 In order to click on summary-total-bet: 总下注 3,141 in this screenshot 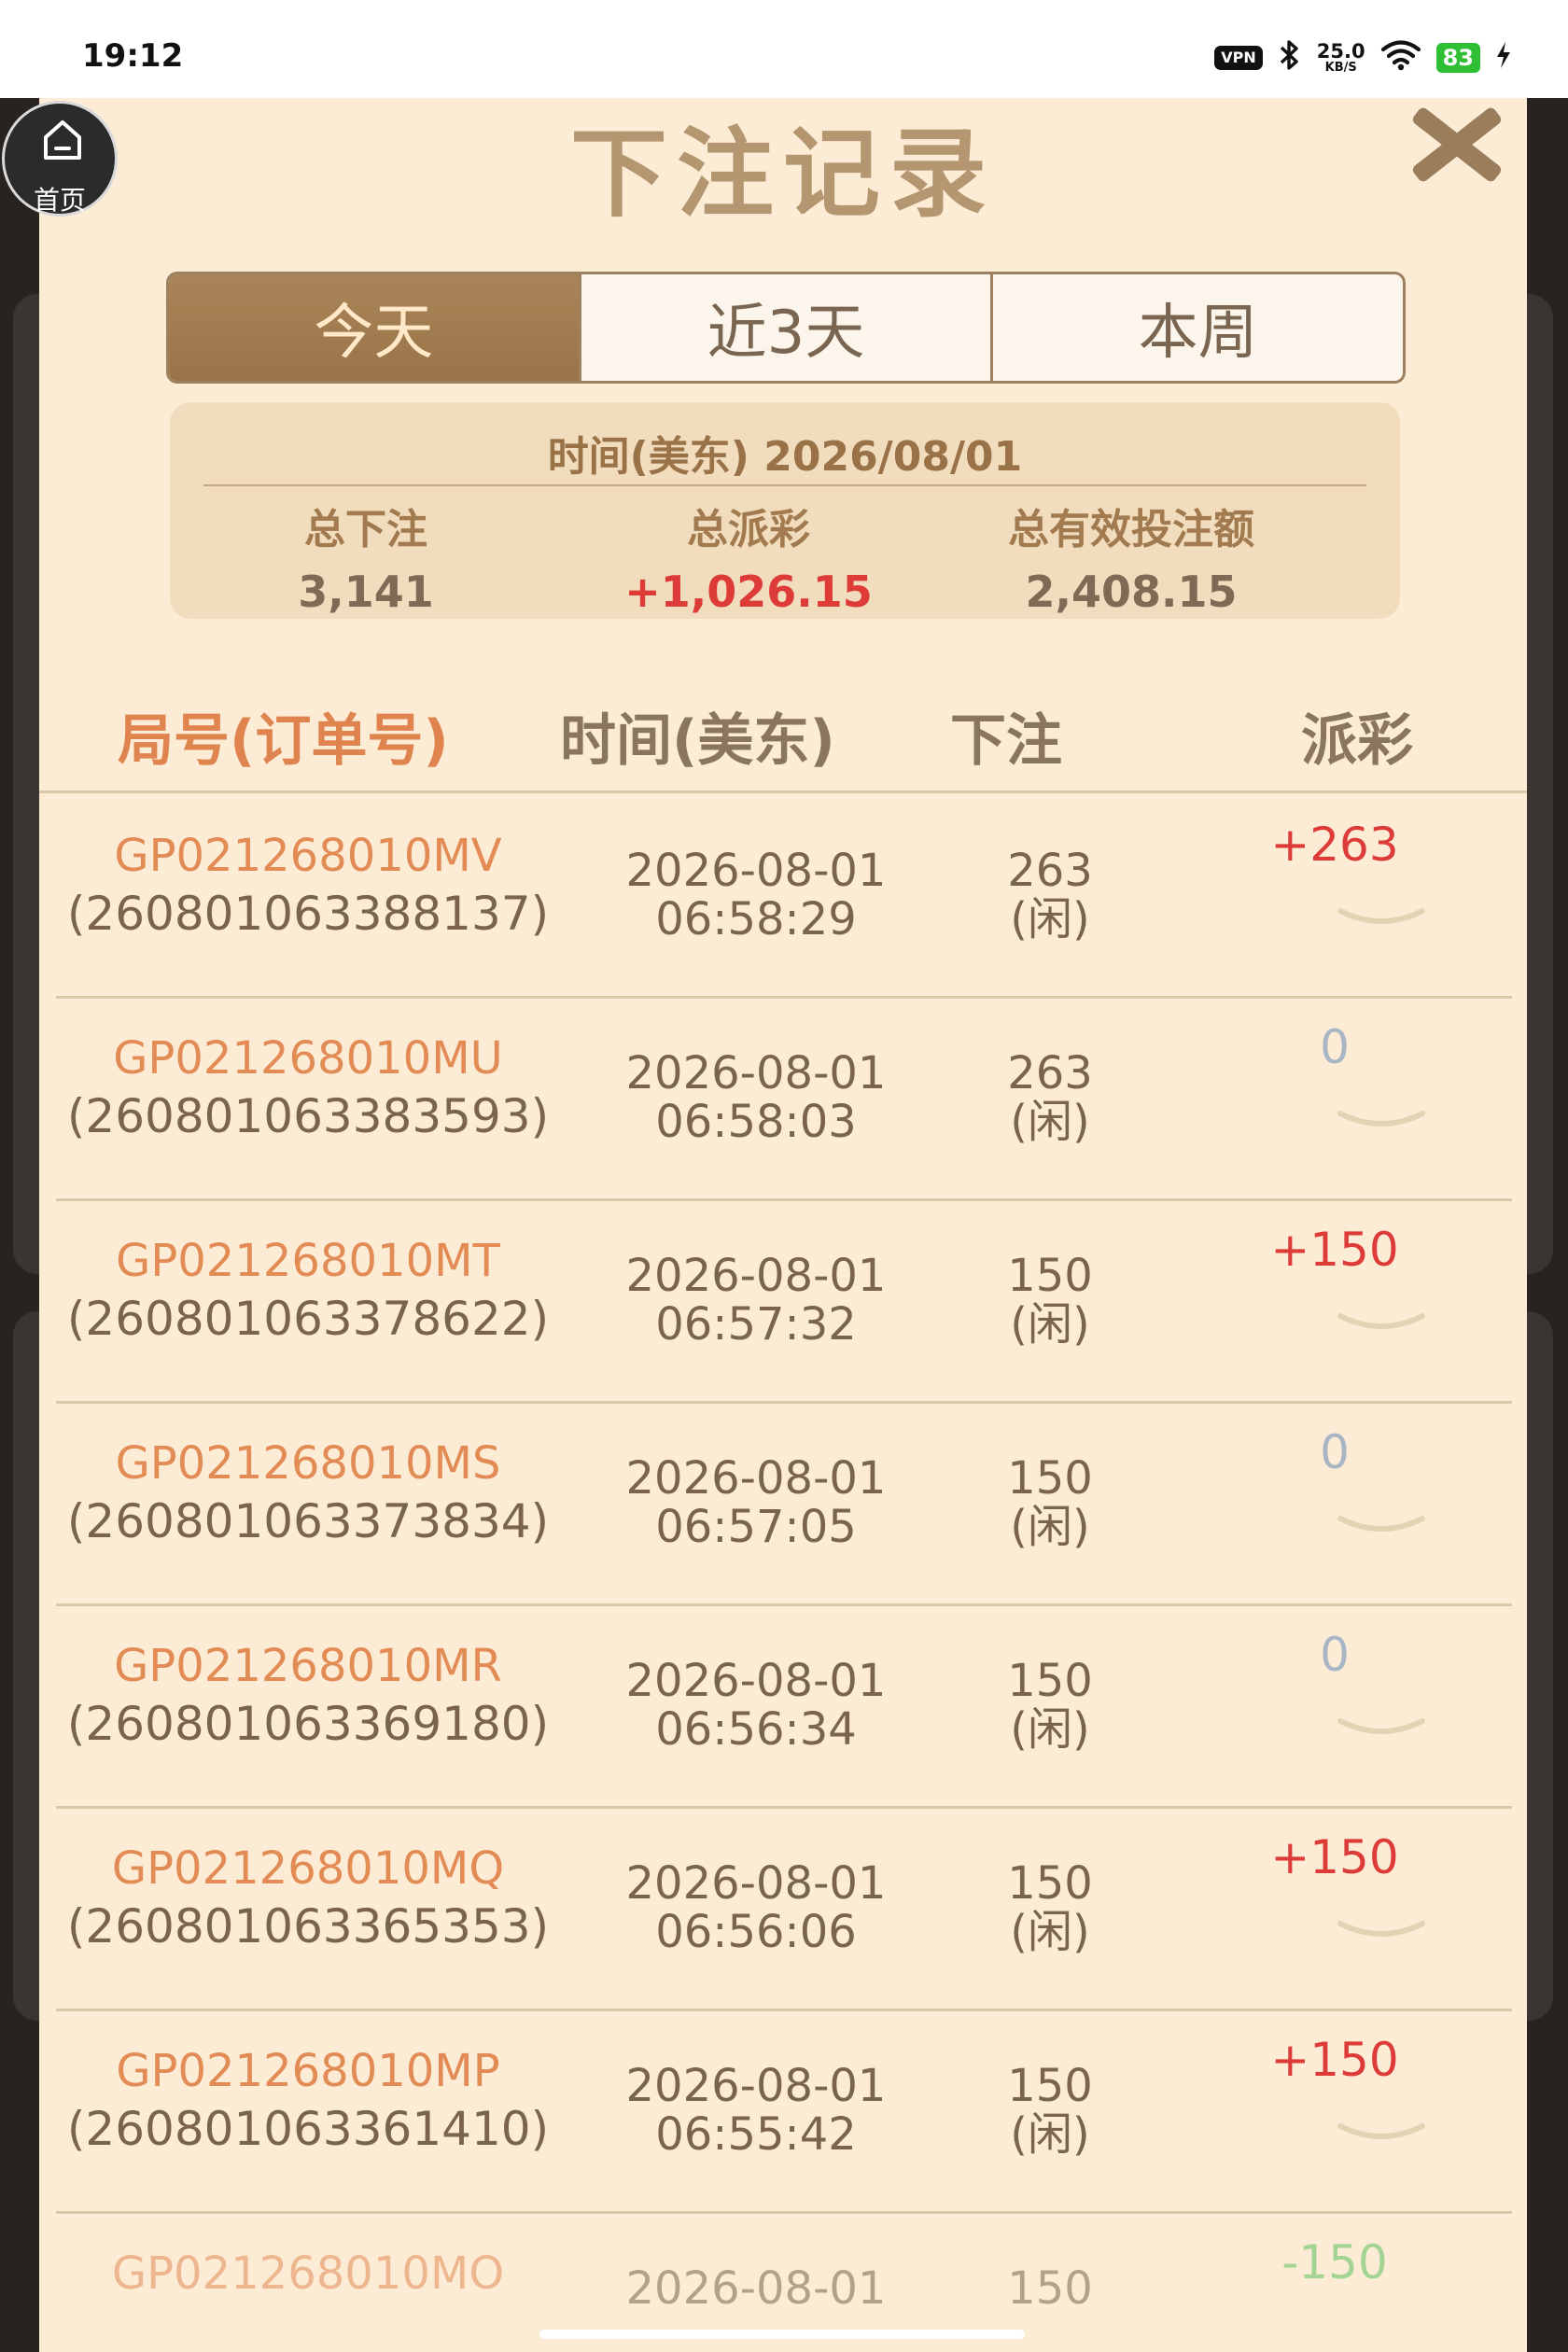, I will do `click(366, 556)`.